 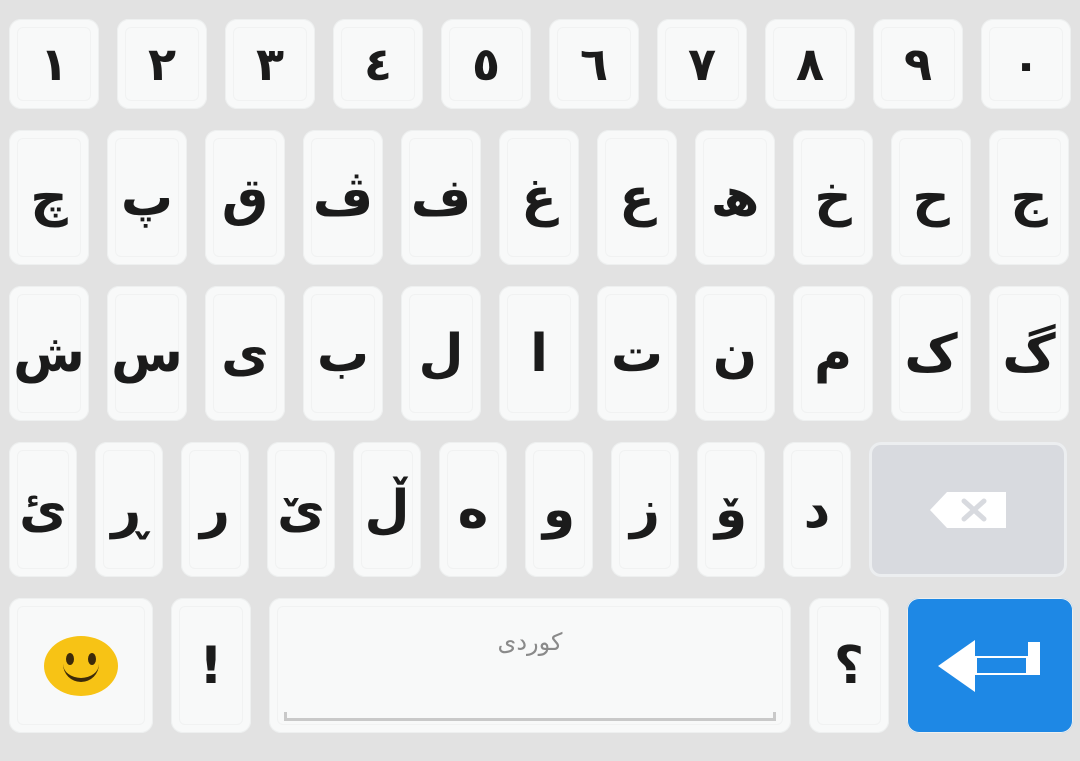 I want to click on key-label: د, so click(x=817, y=509).